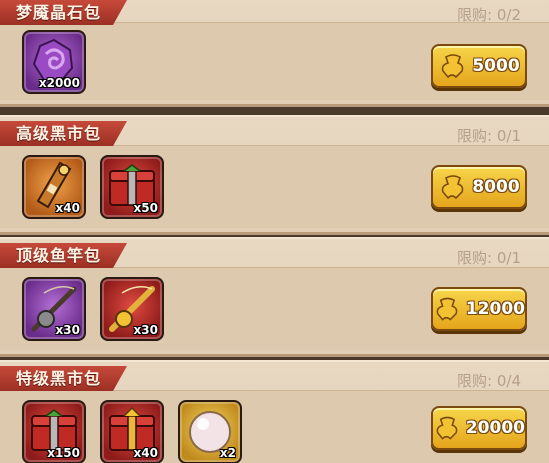  What do you see at coordinates (59, 83) in the screenshot?
I see `item-quantity: x2000` at bounding box center [59, 83].